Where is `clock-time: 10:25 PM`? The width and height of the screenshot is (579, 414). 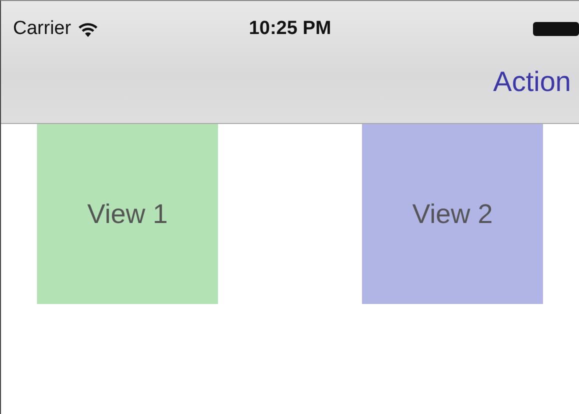
clock-time: 10:25 PM is located at coordinates (290, 29).